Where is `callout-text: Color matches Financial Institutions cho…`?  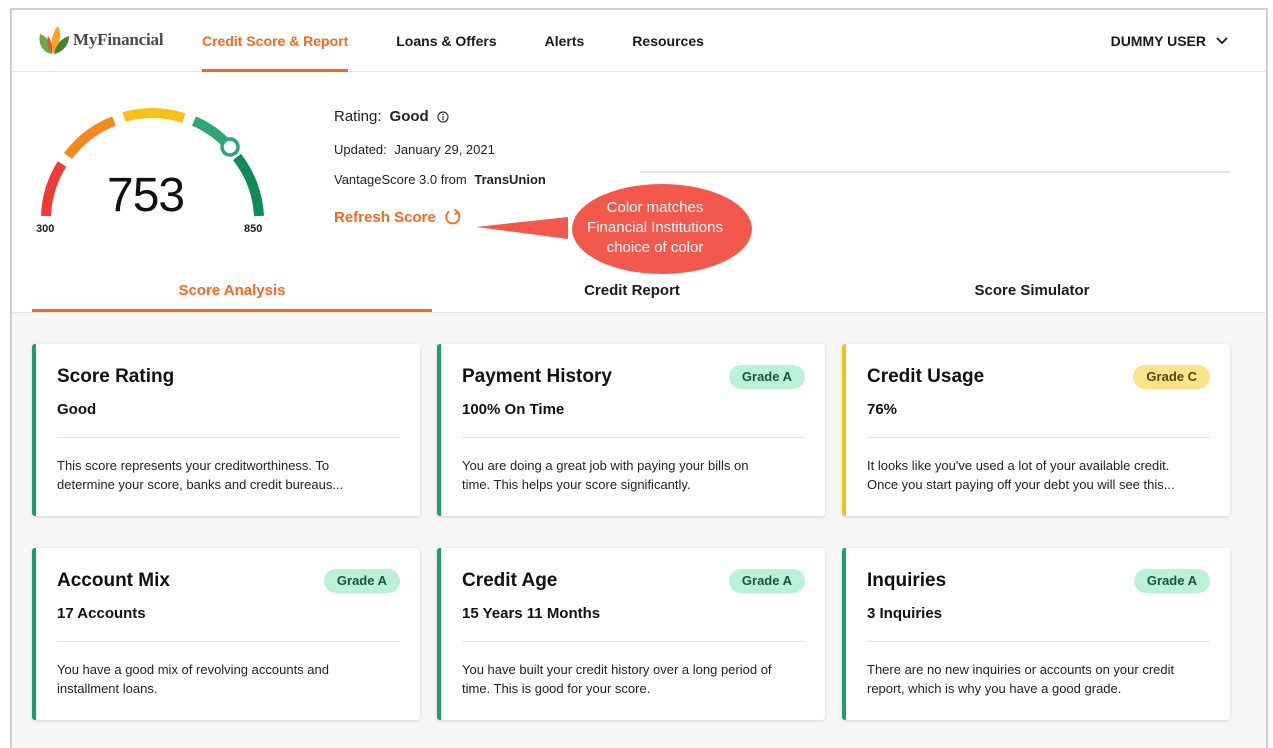
callout-text: Color matches Financial Institutions cho… is located at coordinates (655, 228).